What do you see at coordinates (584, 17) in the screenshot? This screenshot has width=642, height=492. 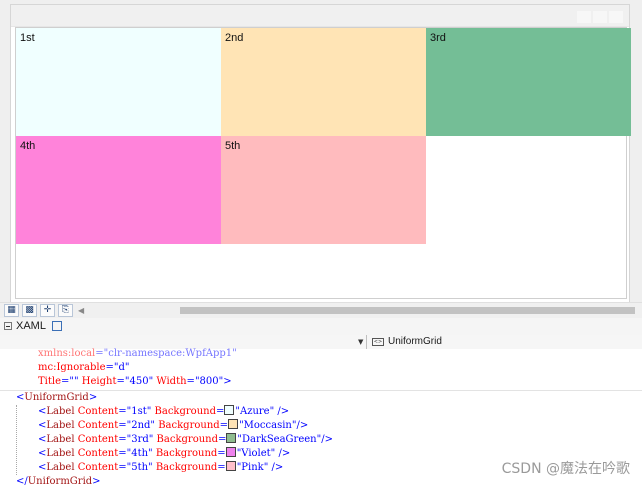 I see `minimize-icon` at bounding box center [584, 17].